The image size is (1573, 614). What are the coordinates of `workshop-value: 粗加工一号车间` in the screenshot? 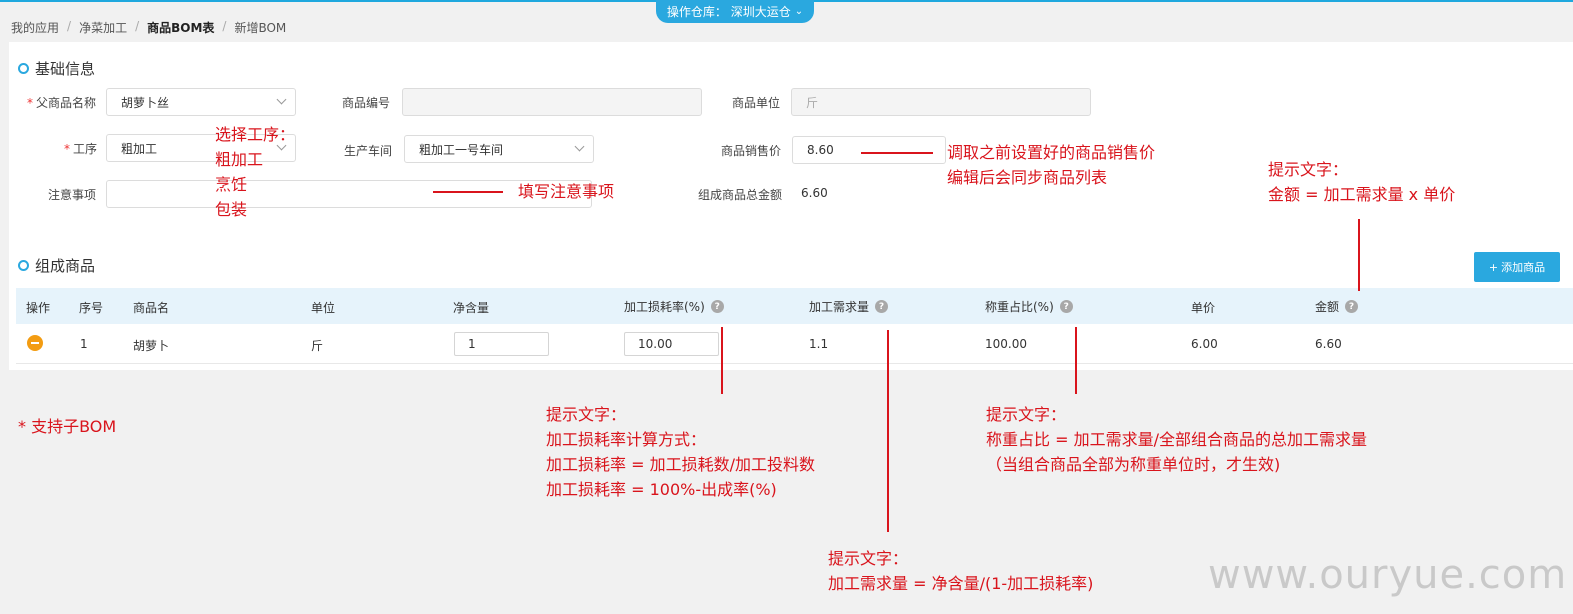 It's located at (461, 149).